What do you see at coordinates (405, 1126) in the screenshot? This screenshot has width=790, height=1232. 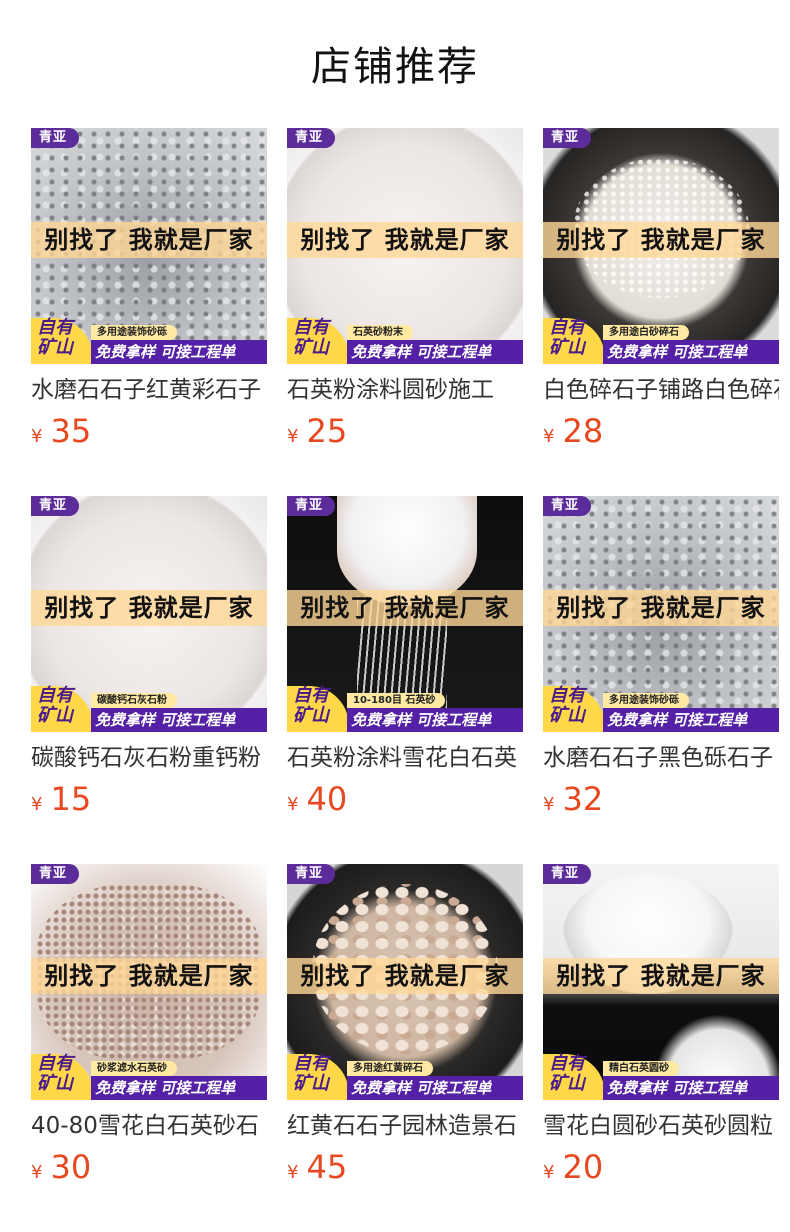 I see `product-name: 红黄石石子园林造景石` at bounding box center [405, 1126].